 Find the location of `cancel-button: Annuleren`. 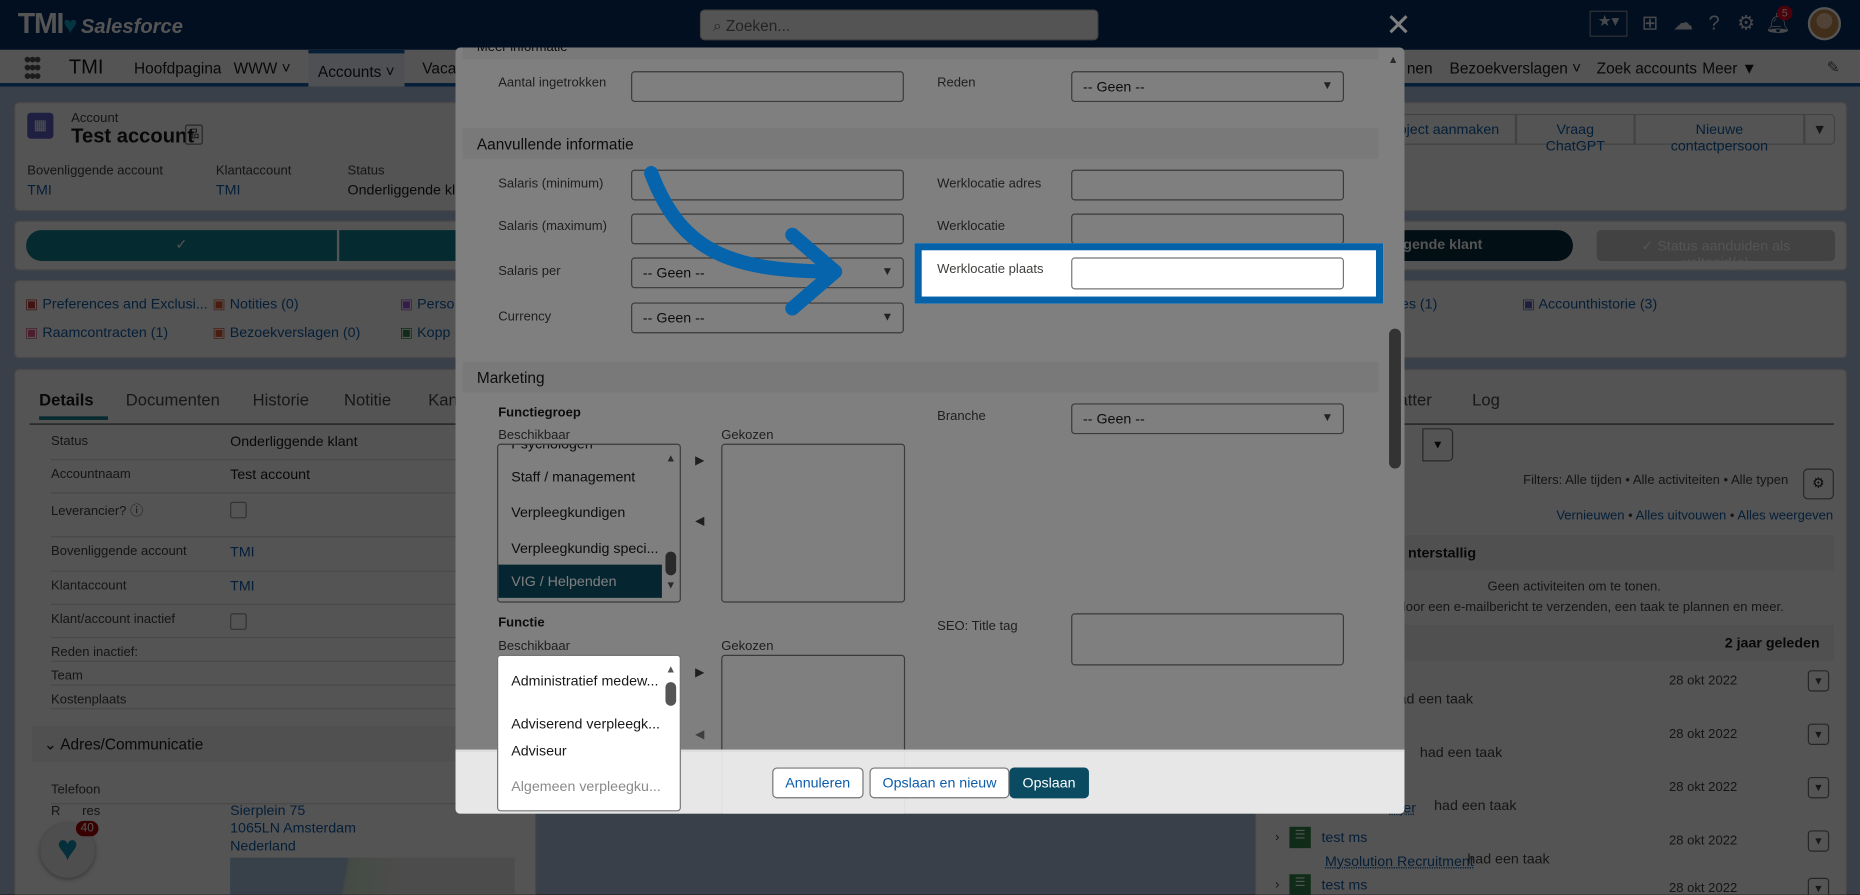

cancel-button: Annuleren is located at coordinates (818, 783).